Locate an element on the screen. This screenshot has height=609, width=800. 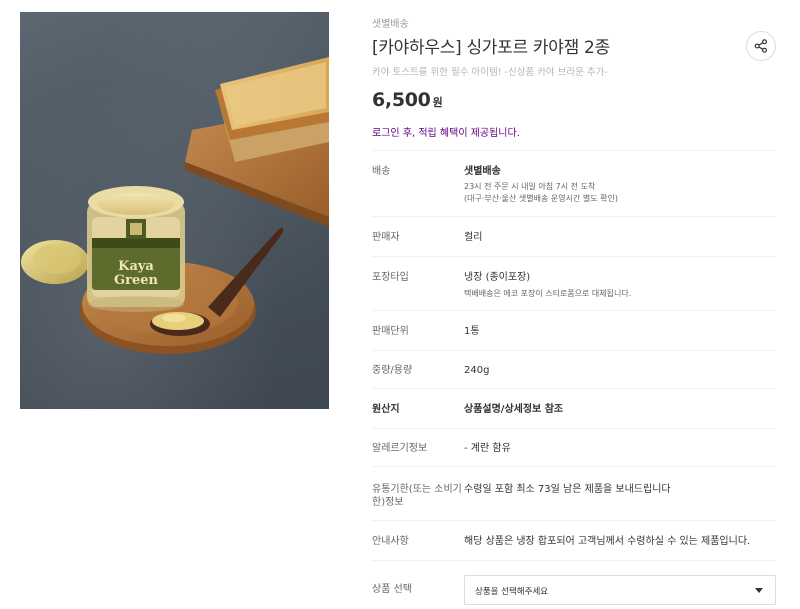
spec-label-packaging: 포장타입 is located at coordinates (390, 277).